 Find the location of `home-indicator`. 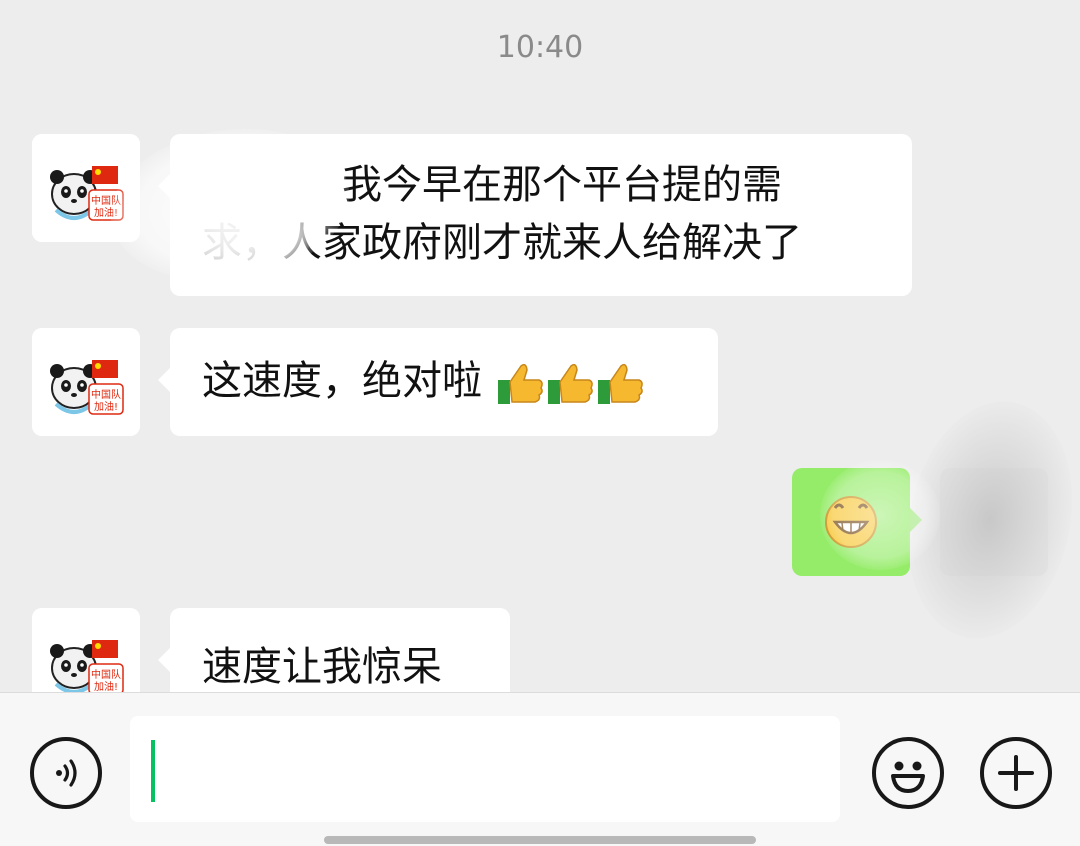

home-indicator is located at coordinates (540, 840).